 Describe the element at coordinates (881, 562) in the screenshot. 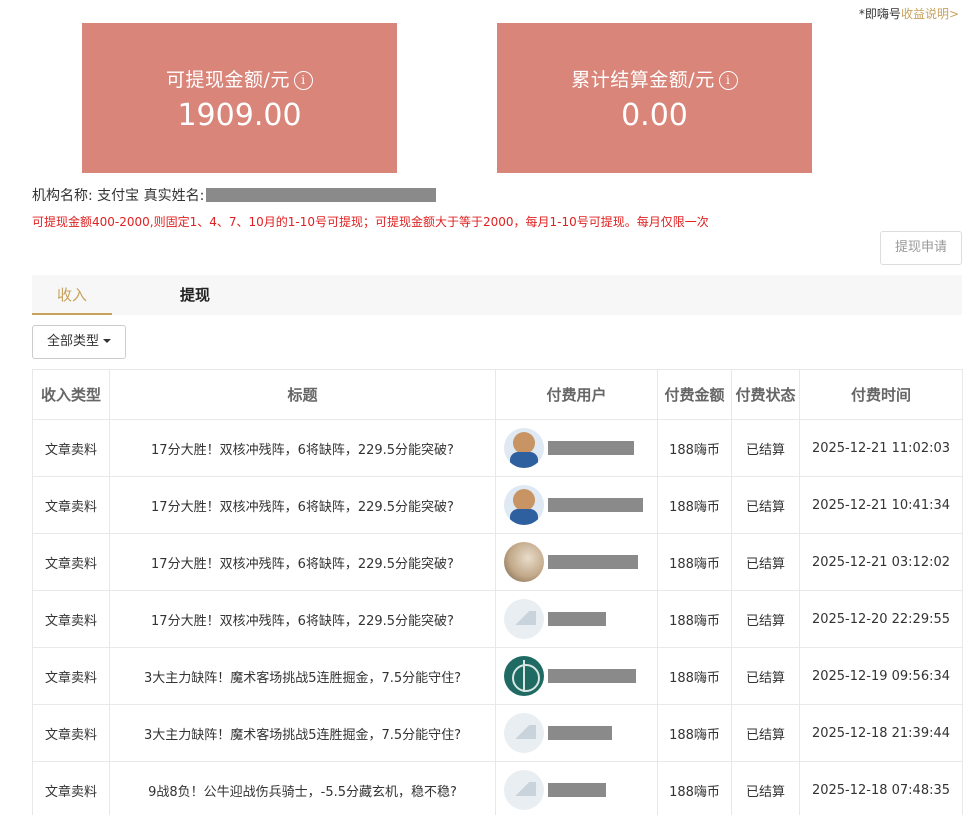

I see `cell-time: 2025-12-21 03:12:02` at that location.